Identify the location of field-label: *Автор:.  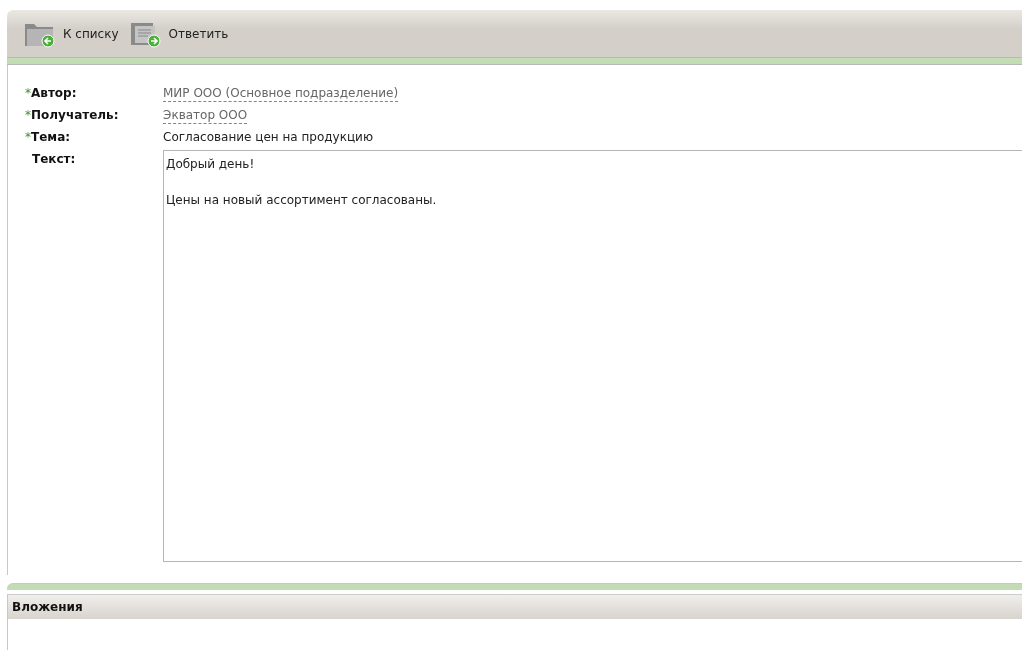
(51, 92).